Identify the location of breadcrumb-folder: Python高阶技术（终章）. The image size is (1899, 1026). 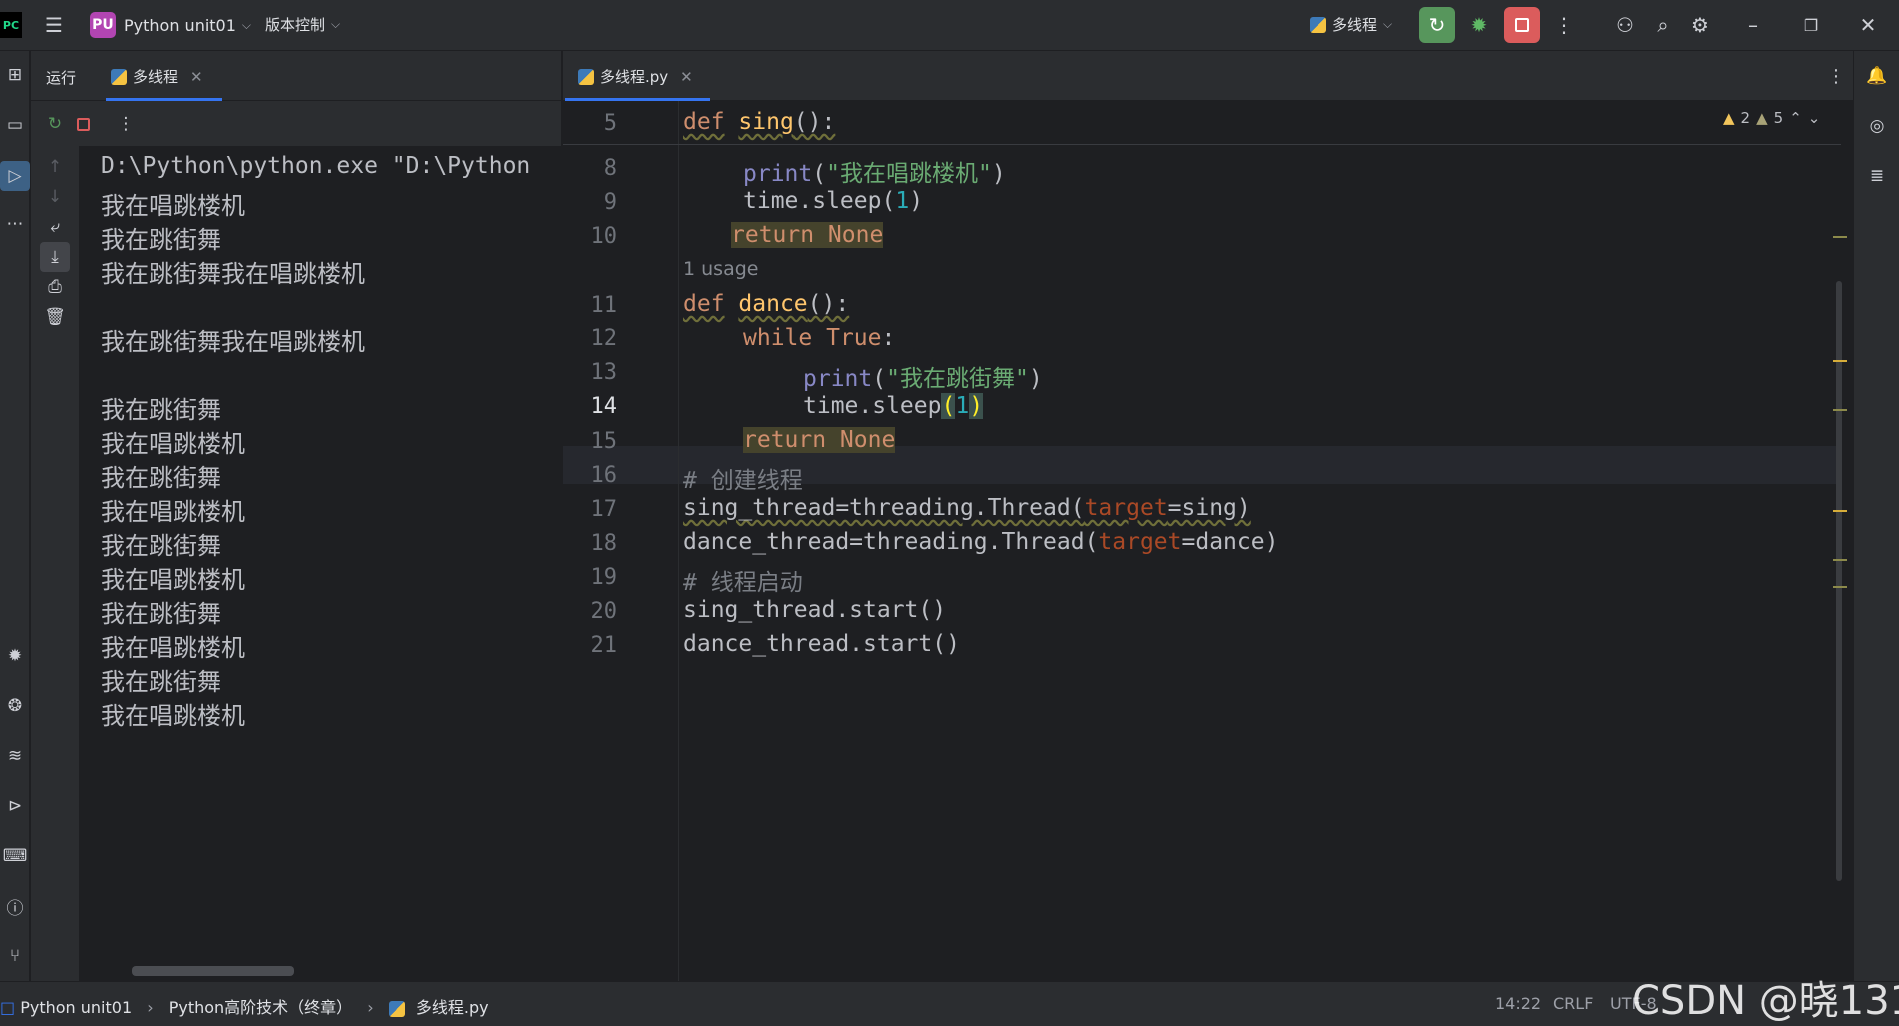
(260, 1007).